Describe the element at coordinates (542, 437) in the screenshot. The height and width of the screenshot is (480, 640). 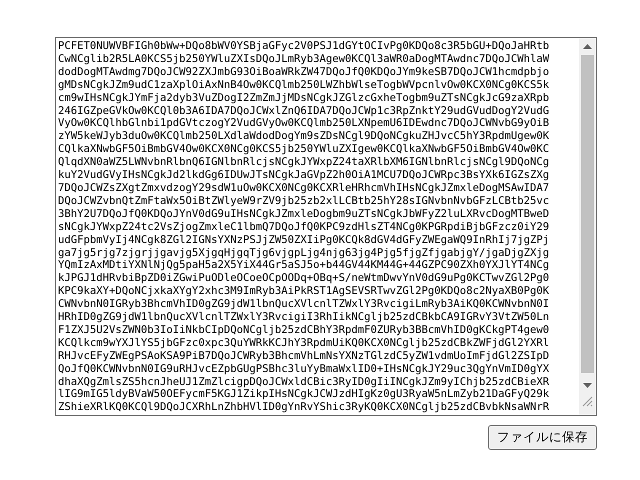
I see `save-file-button: ファイルに保存` at that location.